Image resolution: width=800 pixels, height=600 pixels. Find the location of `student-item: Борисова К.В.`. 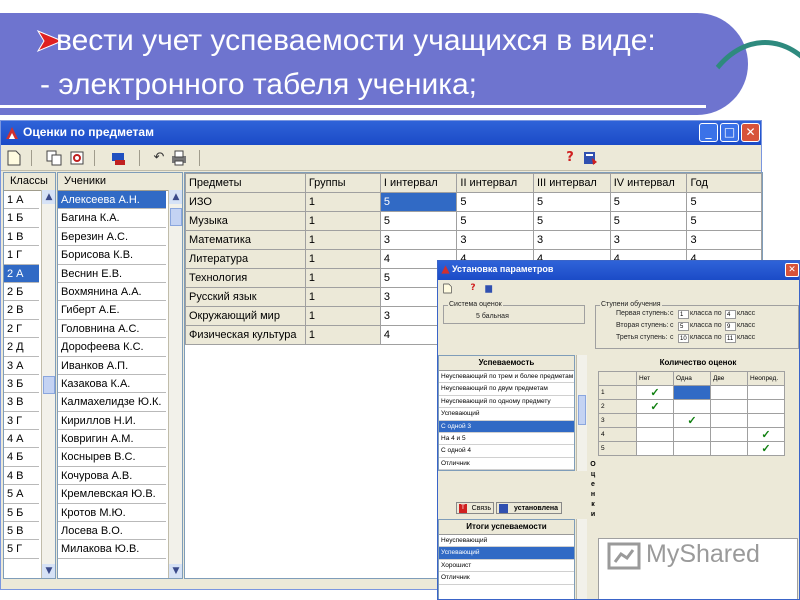

student-item: Борисова К.В. is located at coordinates (112, 255).